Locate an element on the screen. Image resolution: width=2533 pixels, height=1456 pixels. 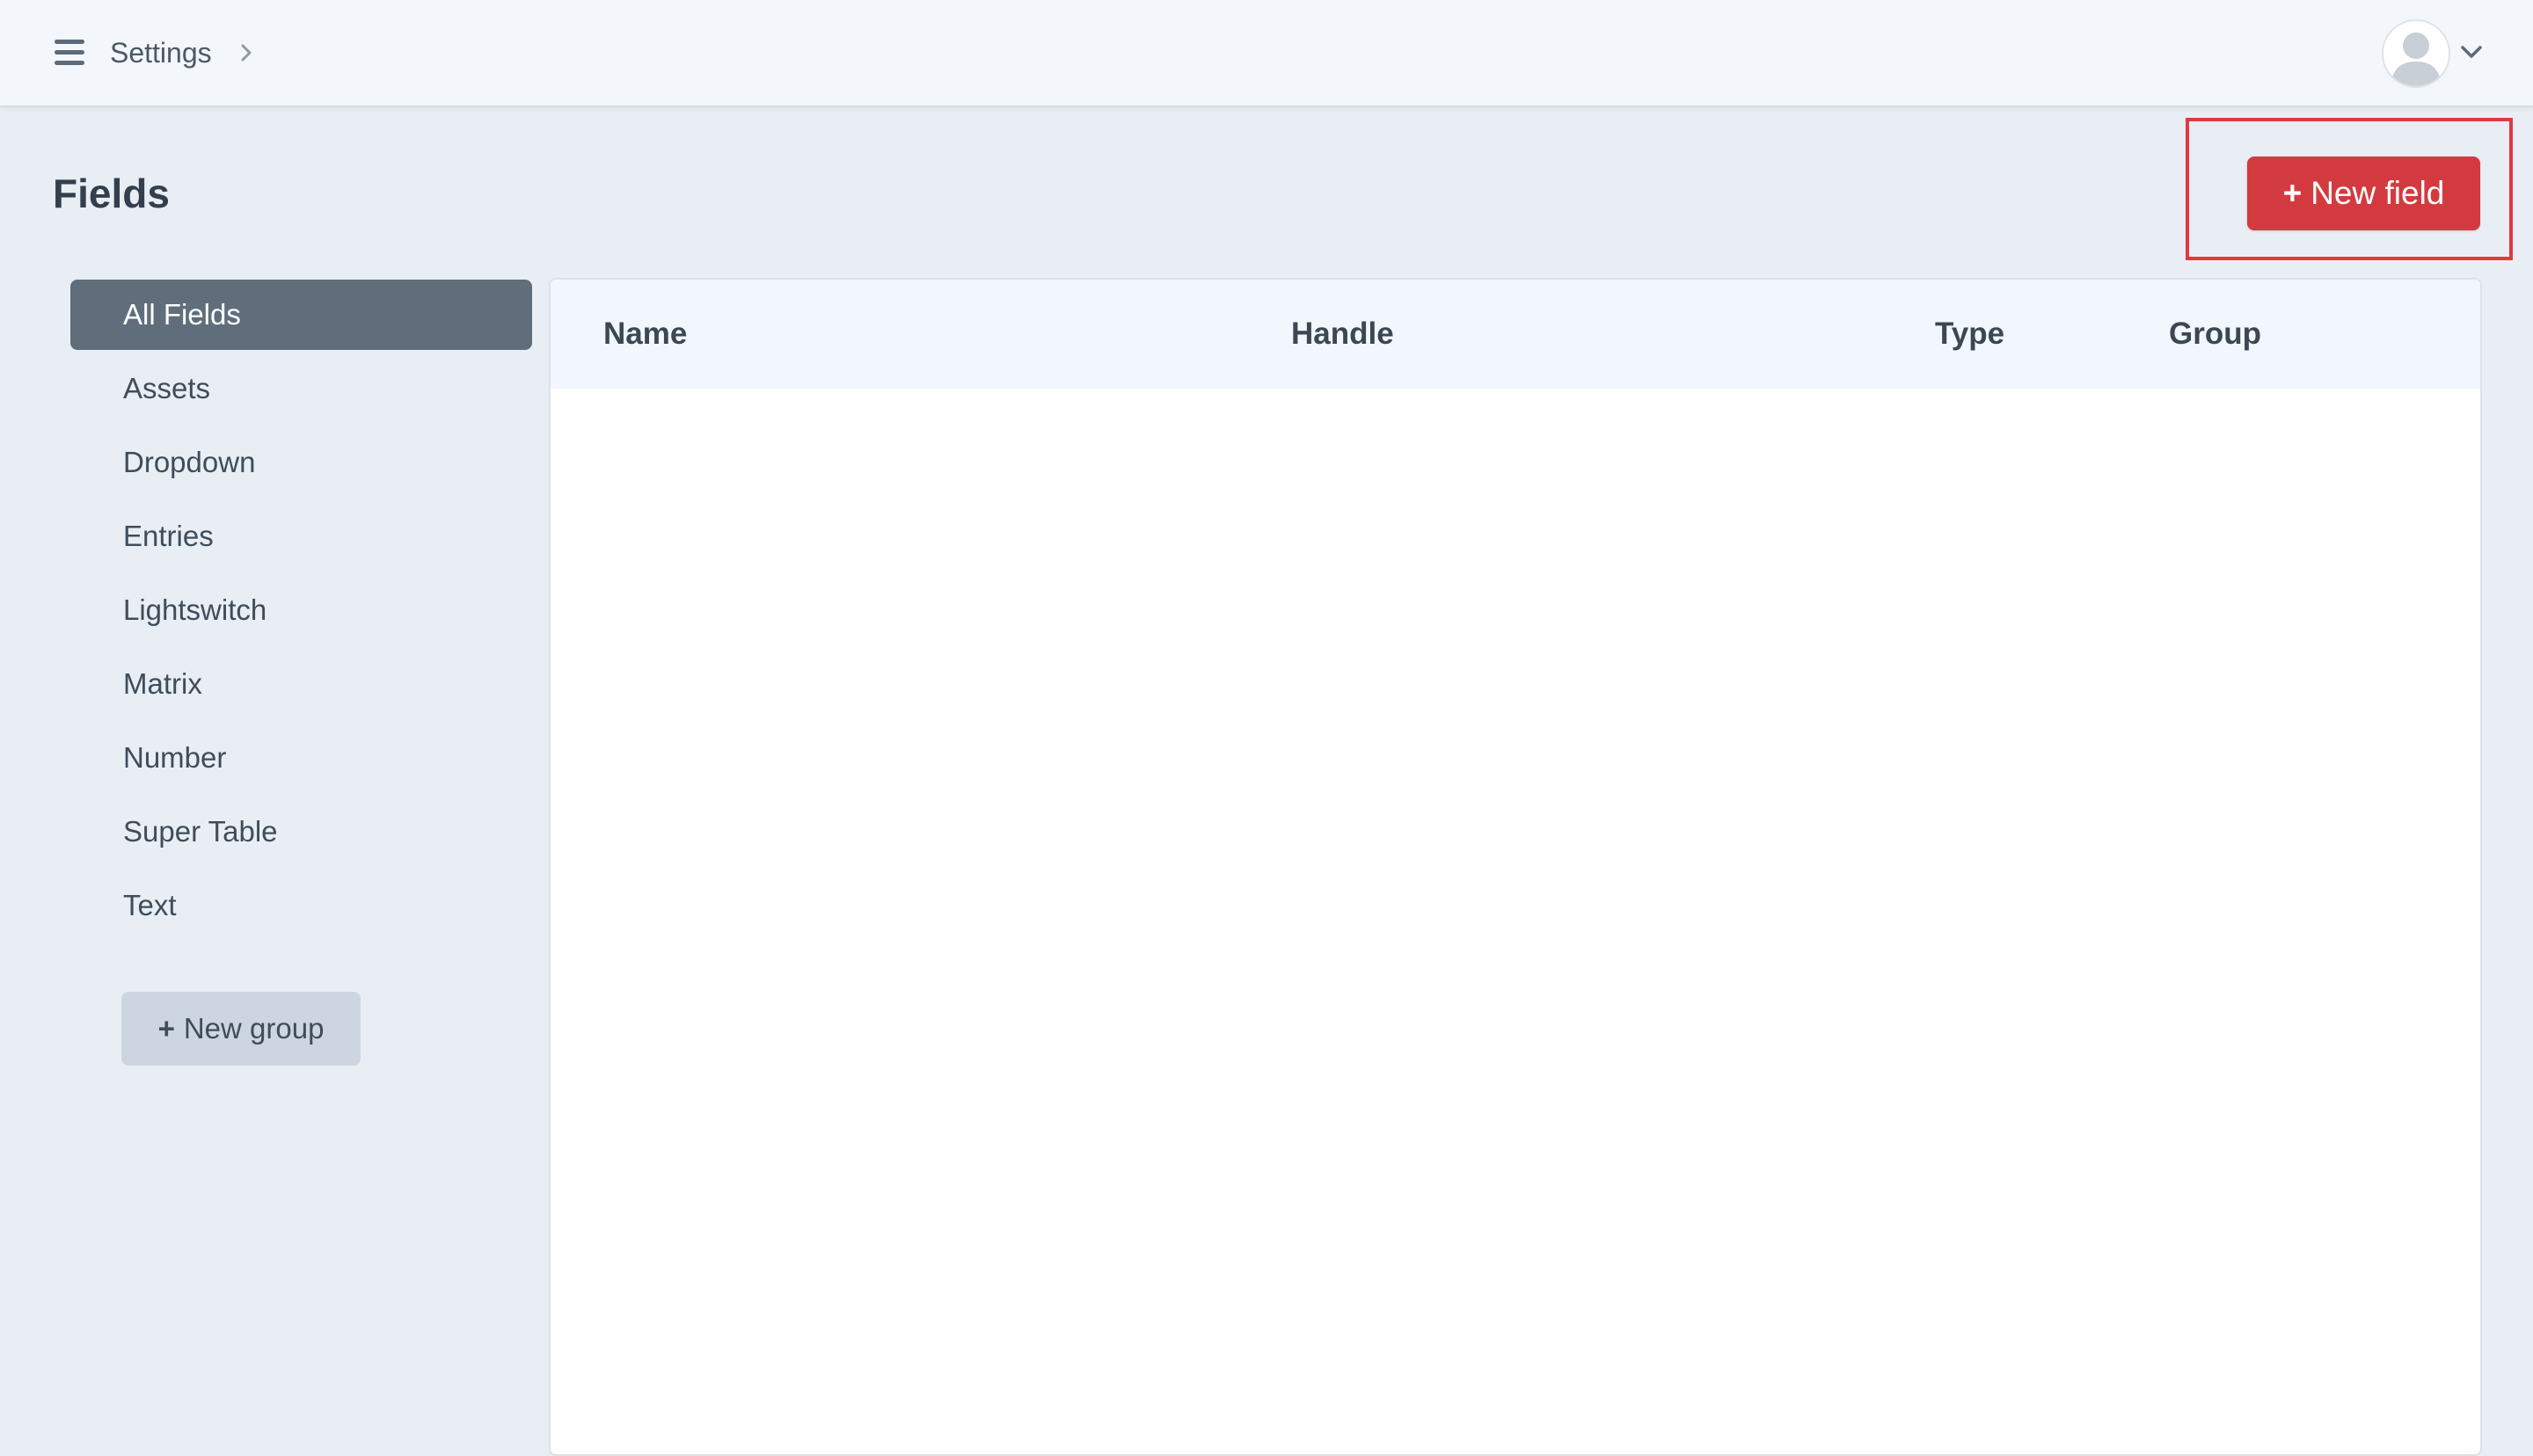
sidebar-item-entries: Entries is located at coordinates (301, 536).